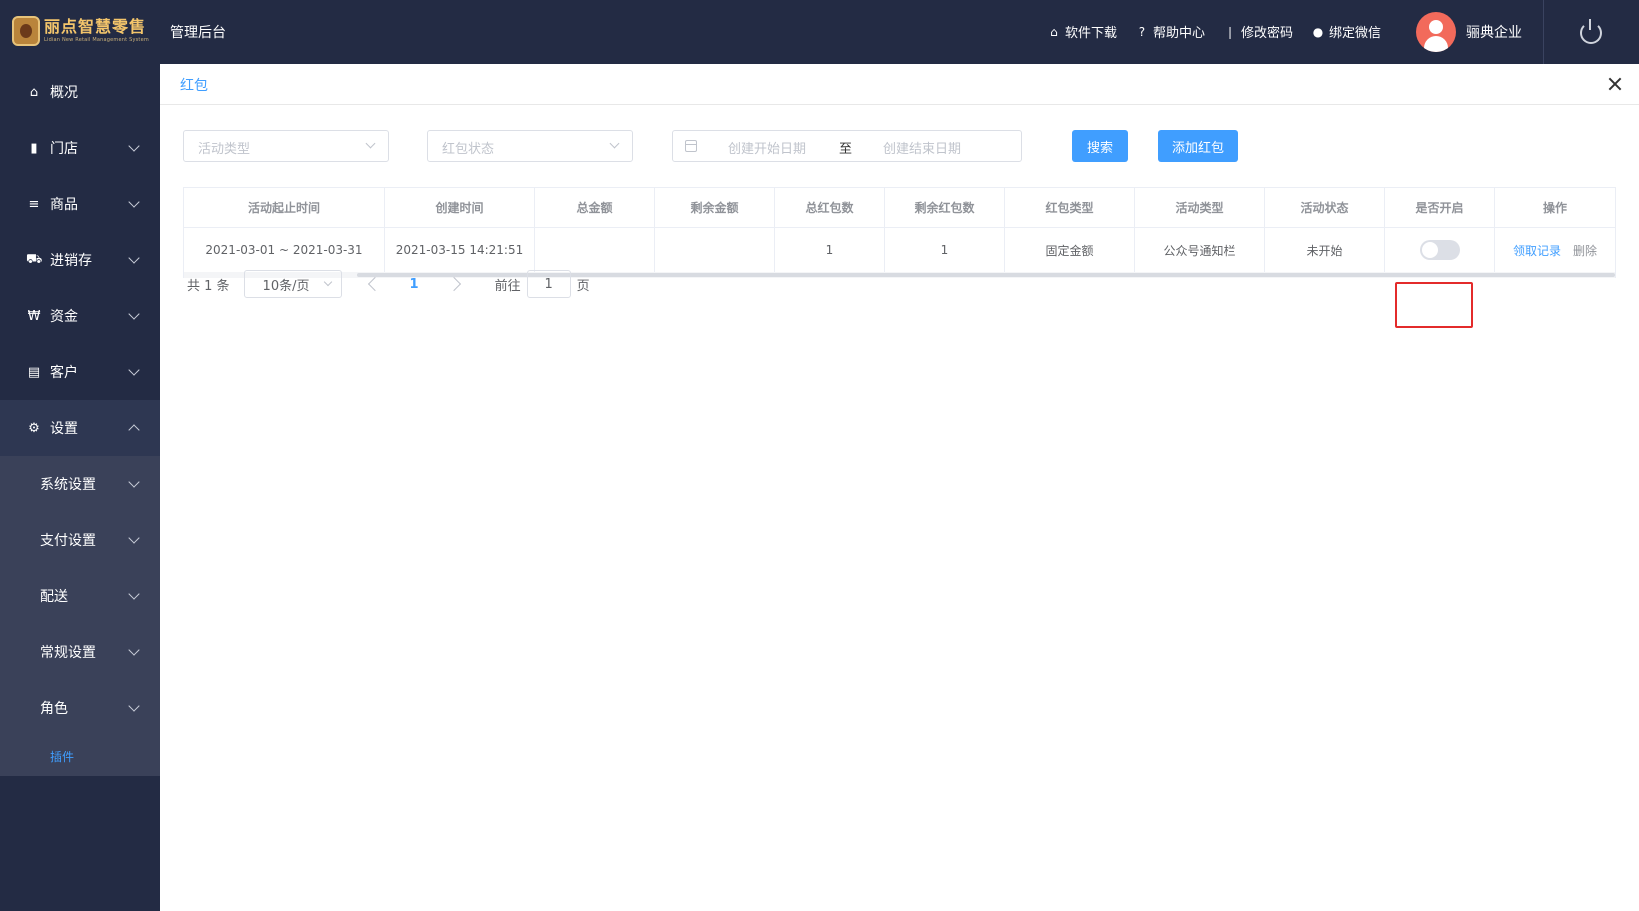  Describe the element at coordinates (1585, 250) in the screenshot. I see `delete-link: 删除` at that location.